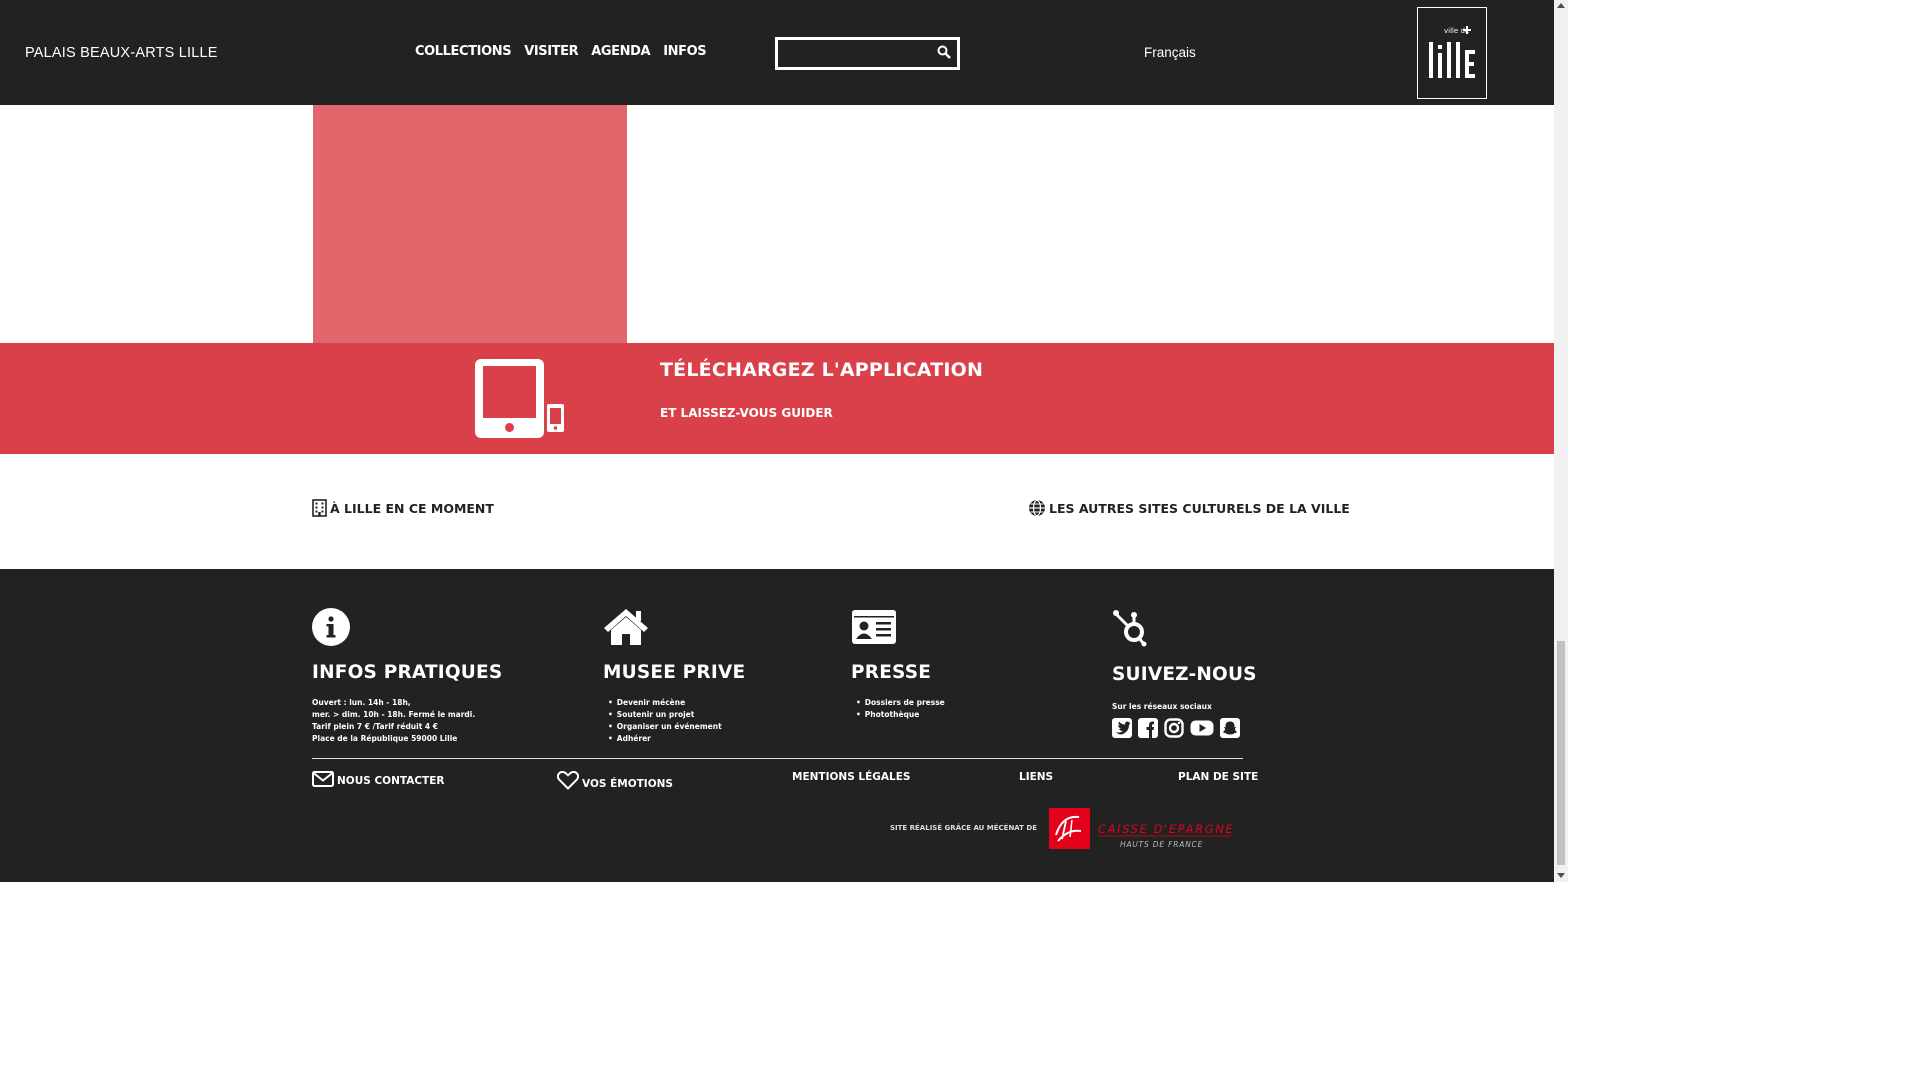 The image size is (1920, 1080). I want to click on youtube-icon, so click(1202, 728).